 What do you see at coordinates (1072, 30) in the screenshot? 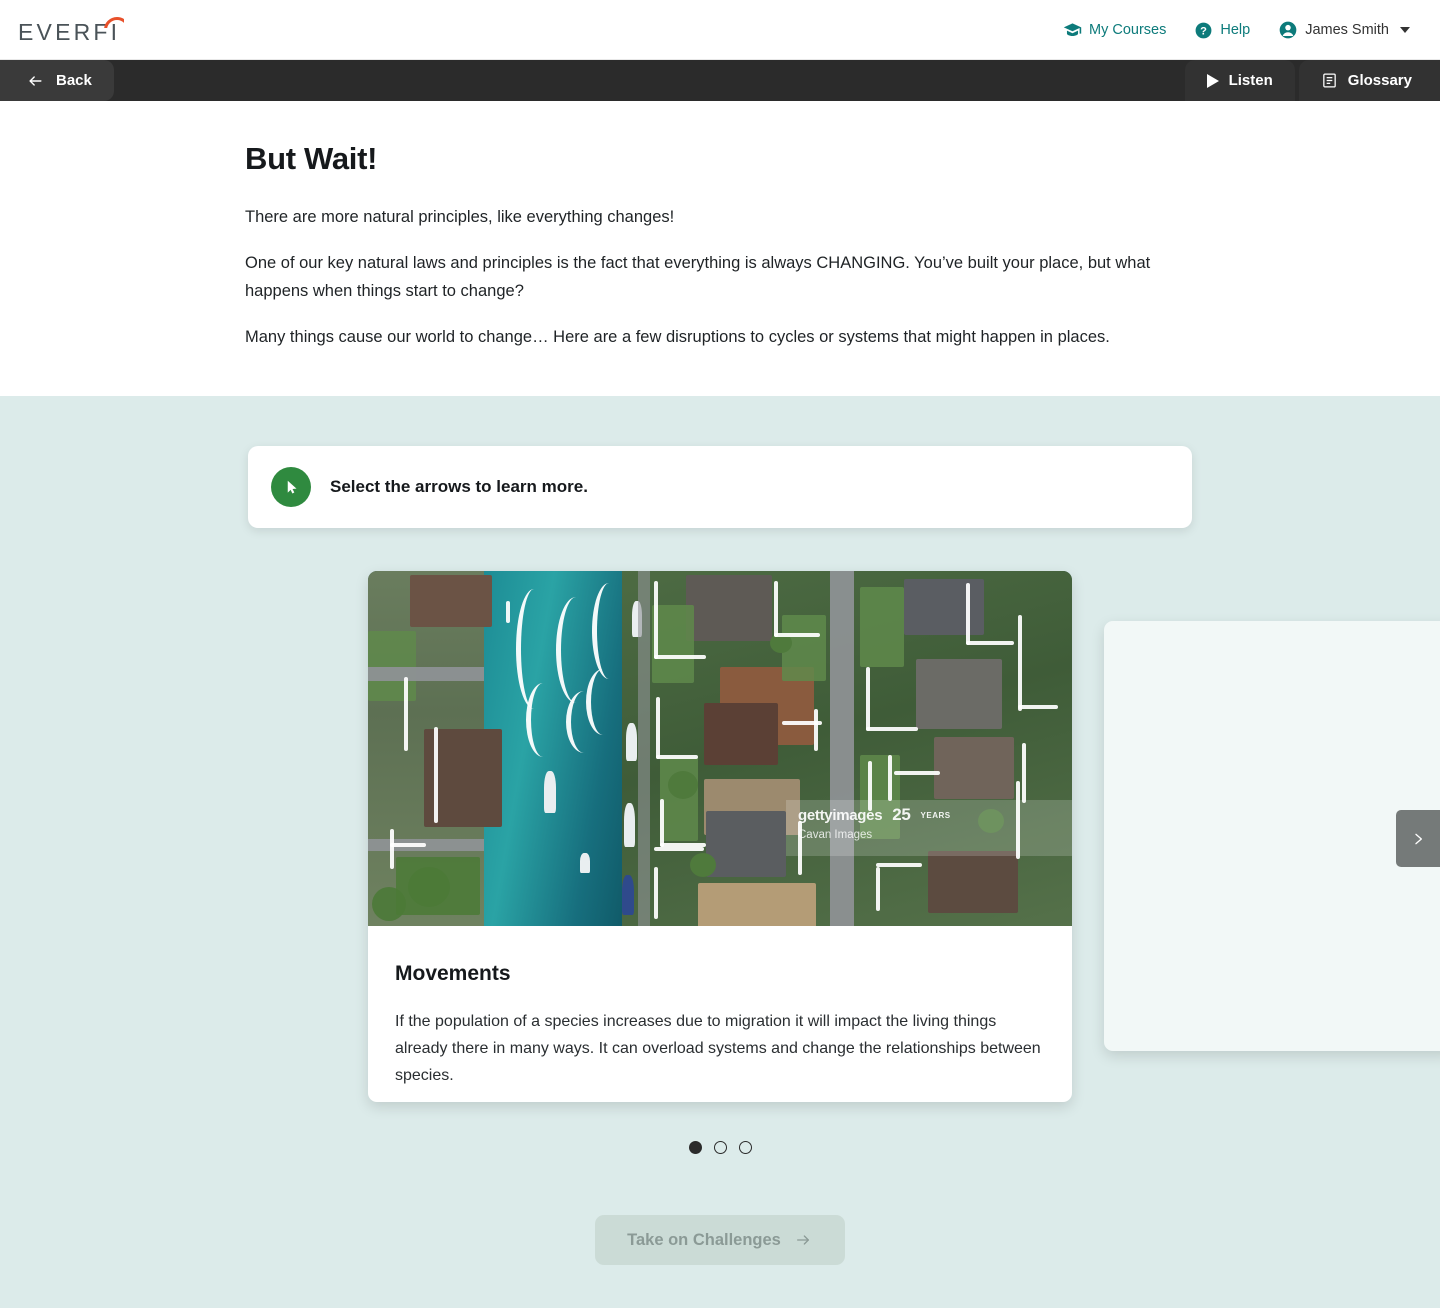
I see `graduation-cap-icon` at bounding box center [1072, 30].